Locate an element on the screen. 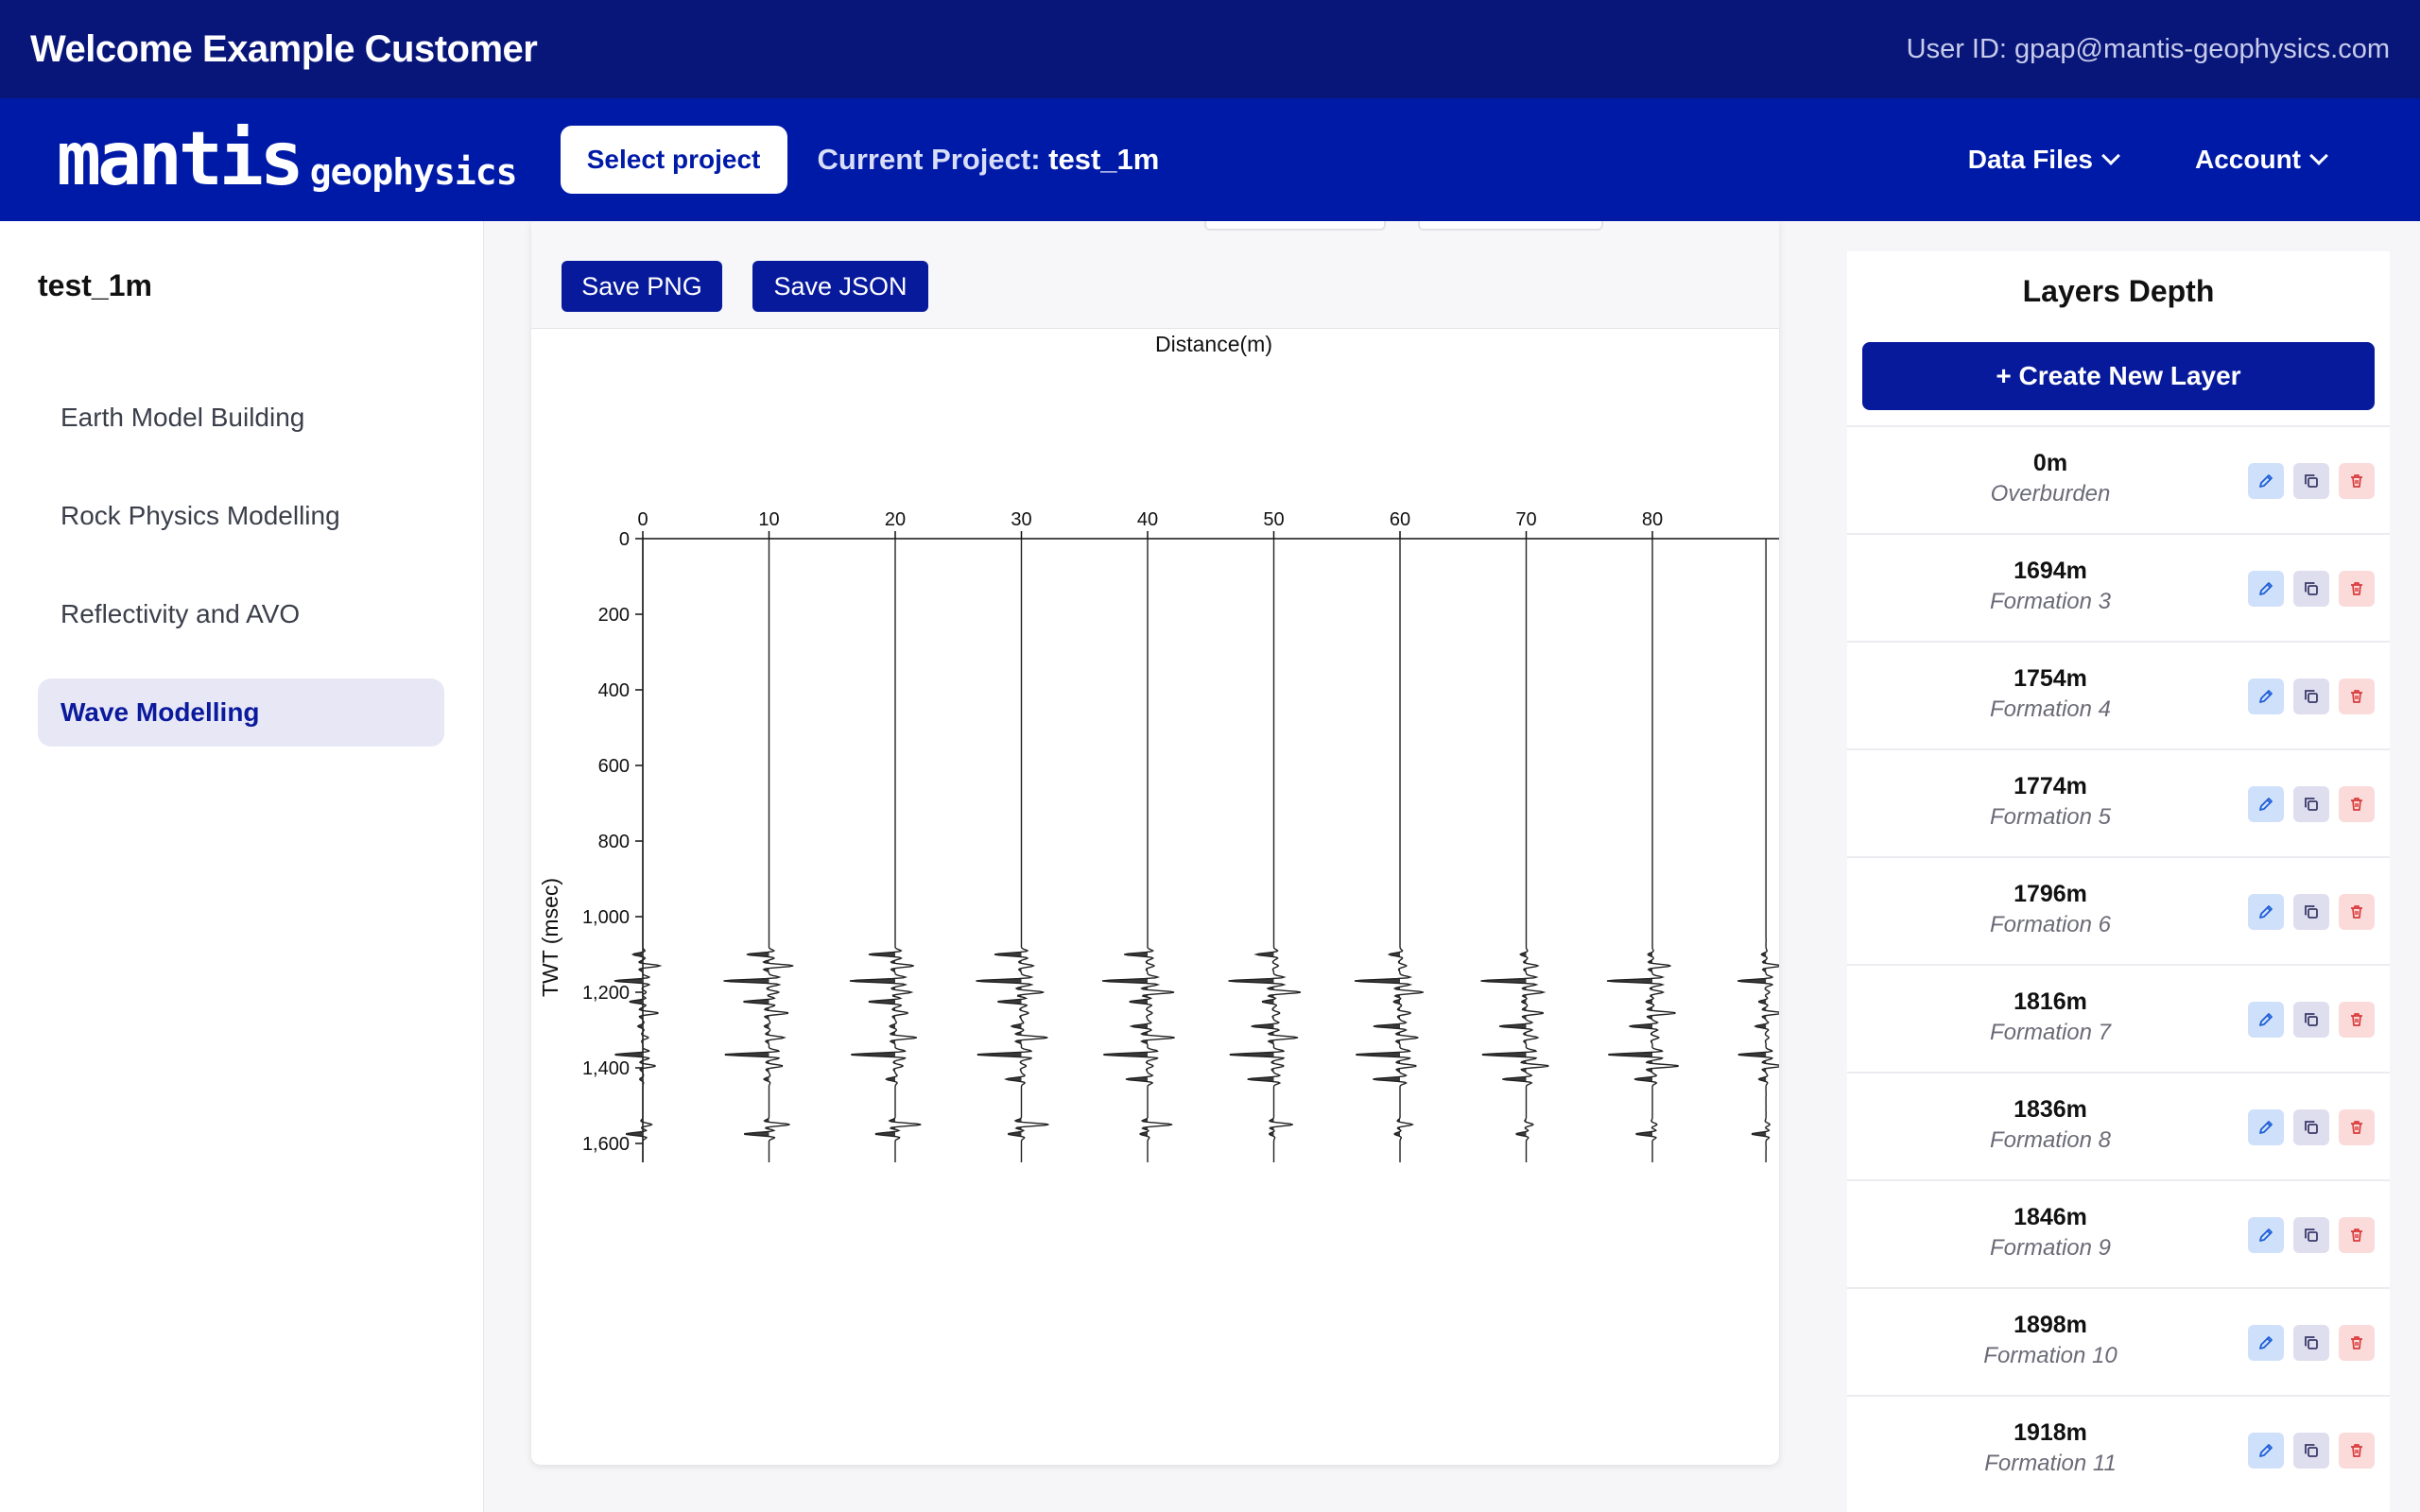 The width and height of the screenshot is (2420, 1512). layer-row: 1836m Formation 8 is located at coordinates (2118, 1125).